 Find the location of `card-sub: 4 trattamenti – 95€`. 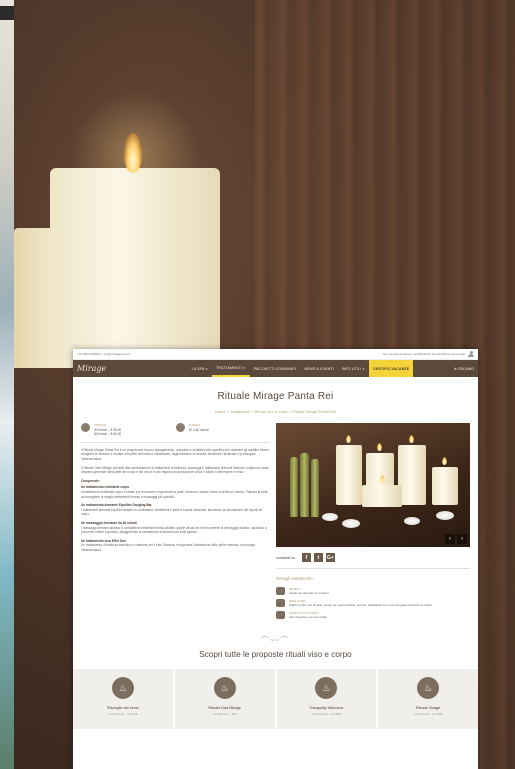

card-sub: 4 trattamenti – 95€ is located at coordinates (224, 714).